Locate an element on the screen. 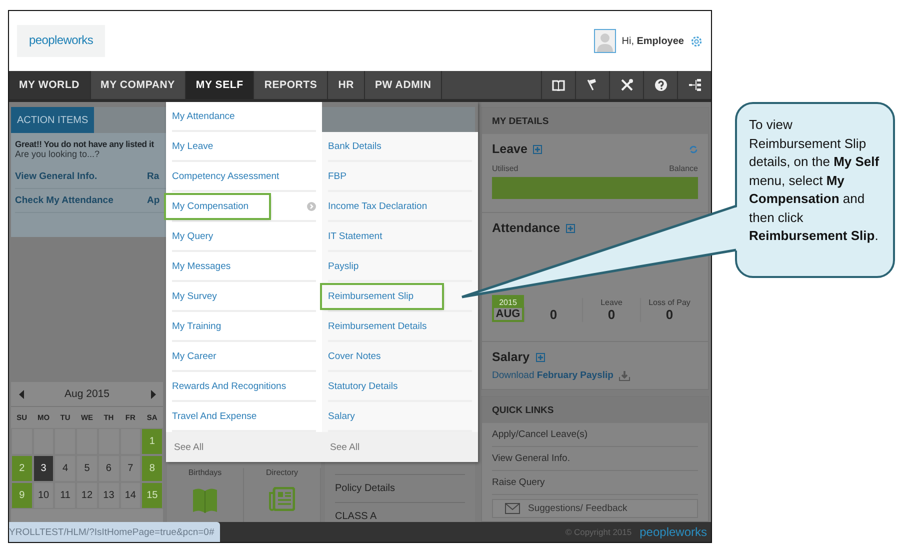  callout-bubble: To view Reimbursement Slip details, on the My Self menu, select My Compensation and then click Reimbursement Slip. is located at coordinates (815, 190).